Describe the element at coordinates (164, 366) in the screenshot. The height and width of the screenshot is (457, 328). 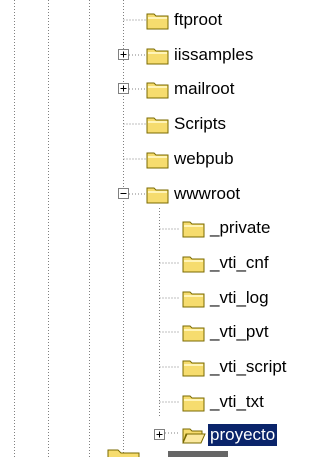
I see `tree-item: _vti_script` at that location.